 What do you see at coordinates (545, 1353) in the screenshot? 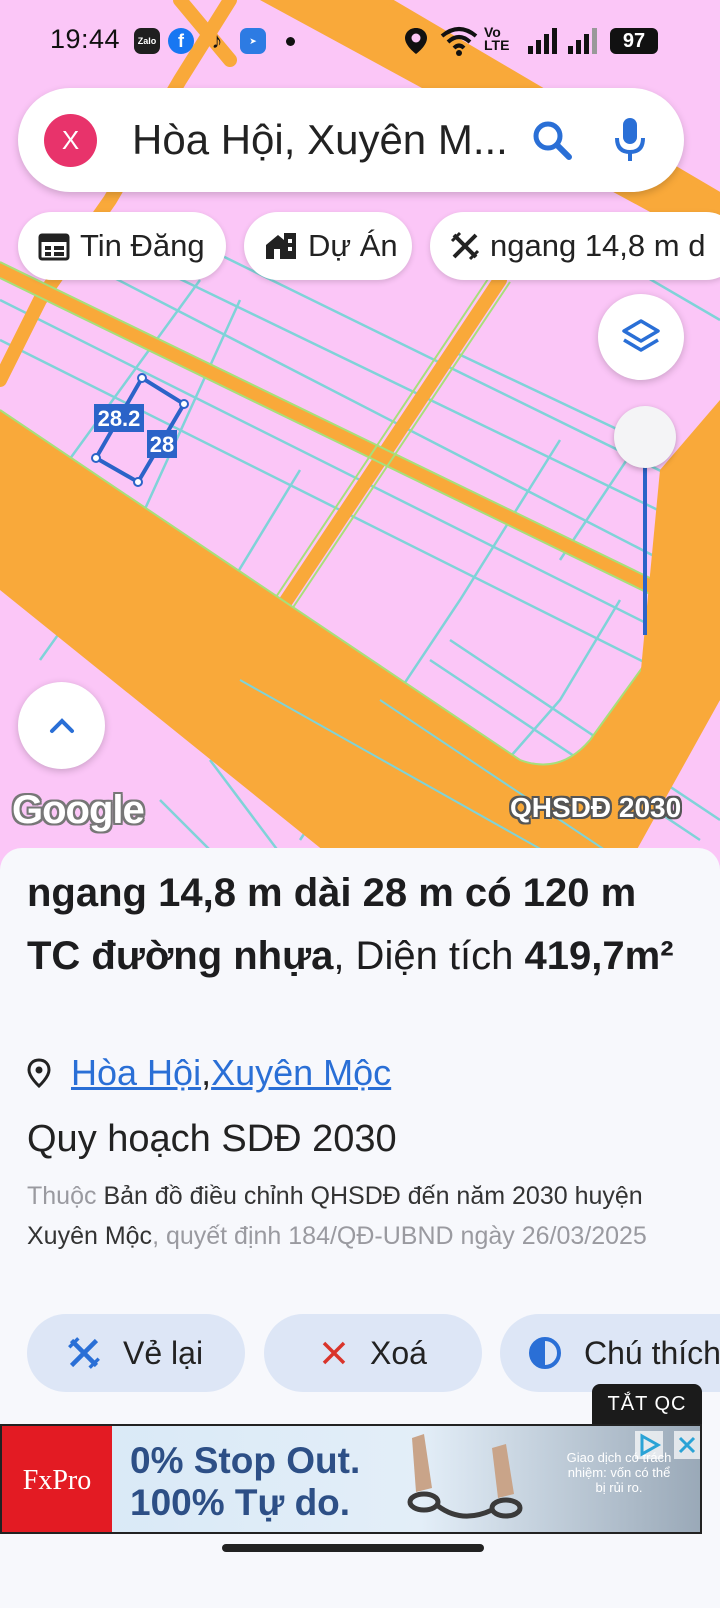
I see `contrast-icon` at bounding box center [545, 1353].